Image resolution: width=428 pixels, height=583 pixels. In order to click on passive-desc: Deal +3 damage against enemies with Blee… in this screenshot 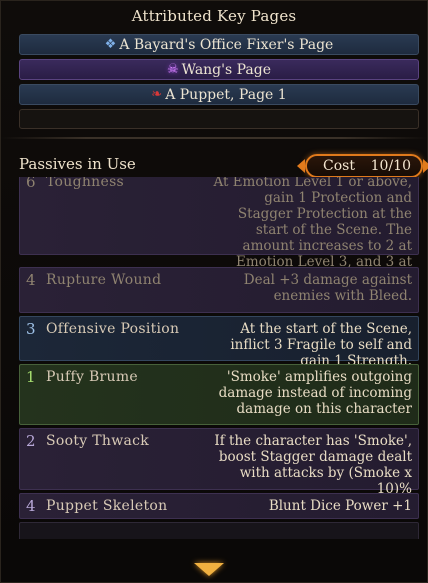, I will do `click(327, 288)`.